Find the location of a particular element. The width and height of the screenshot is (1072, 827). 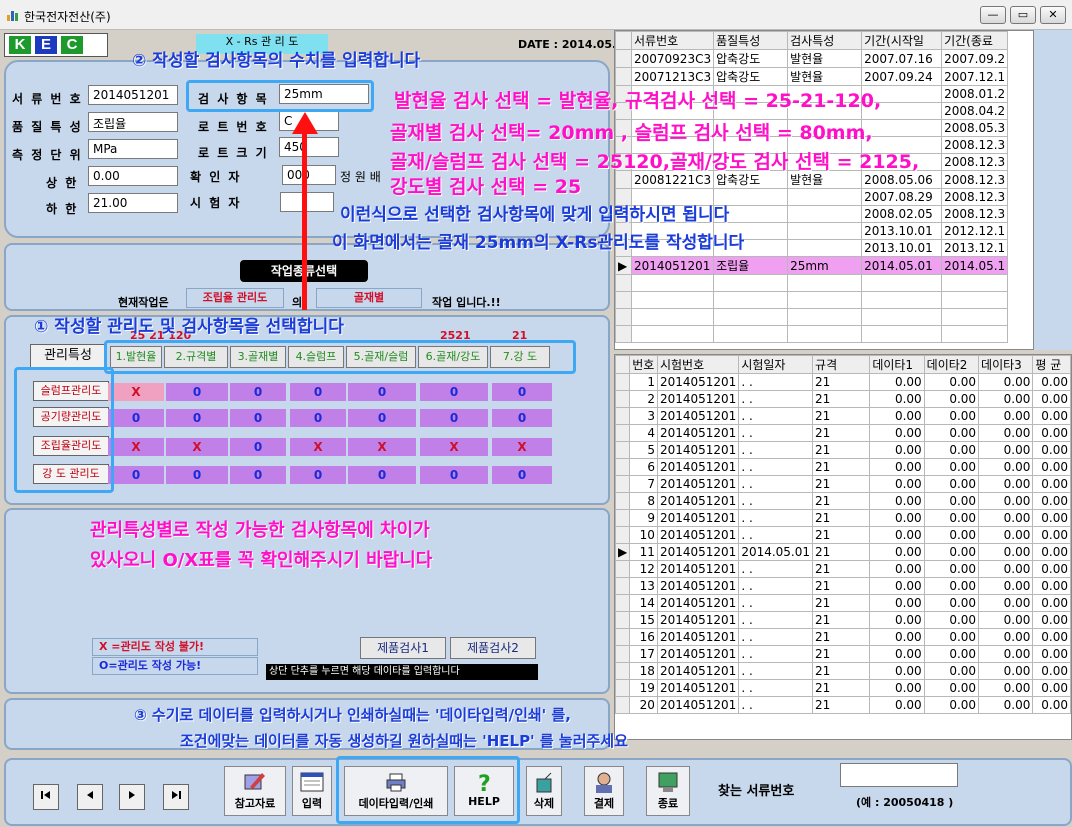

input-button: 입력 is located at coordinates (312, 791).